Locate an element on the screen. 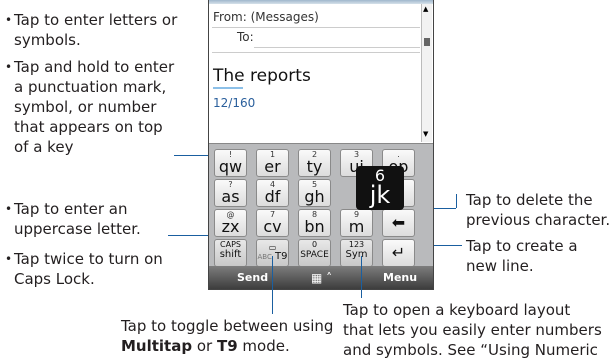  callout-toggle-line2: Multitap or T9 mode. is located at coordinates (231, 346).